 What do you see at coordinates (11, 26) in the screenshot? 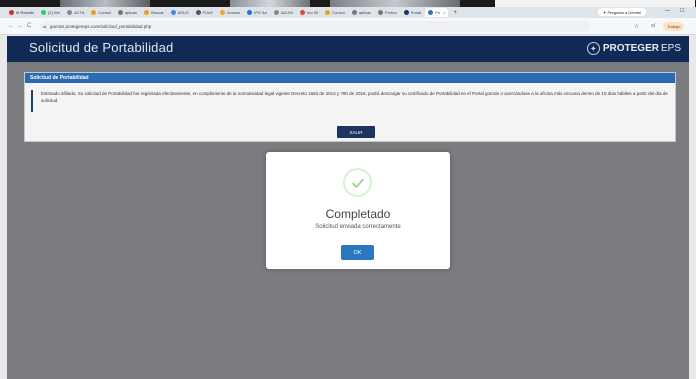
I see `back-arrow-icon: ←` at bounding box center [11, 26].